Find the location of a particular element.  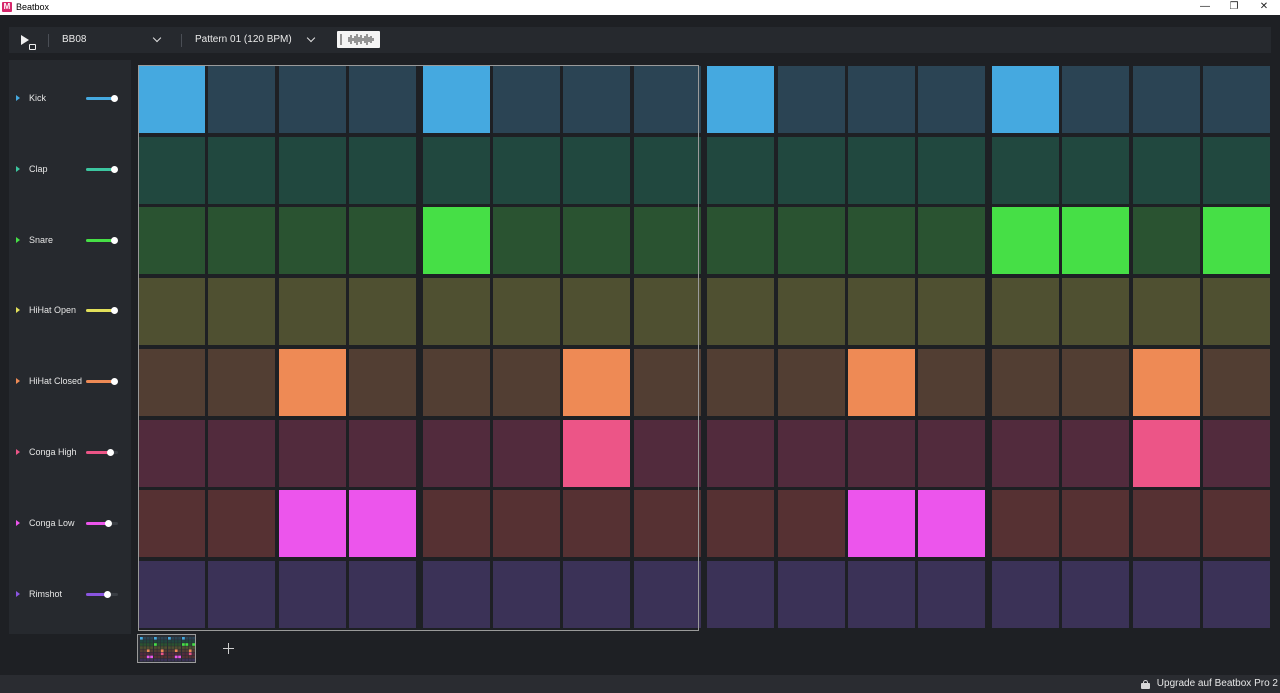

maximize-button: ❐ is located at coordinates (1234, 7).